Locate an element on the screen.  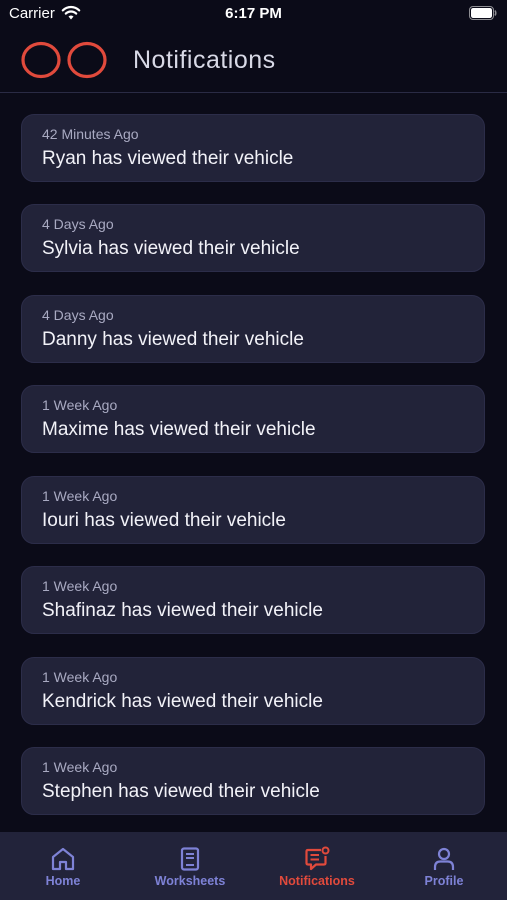
notification-icon is located at coordinates (317, 858).